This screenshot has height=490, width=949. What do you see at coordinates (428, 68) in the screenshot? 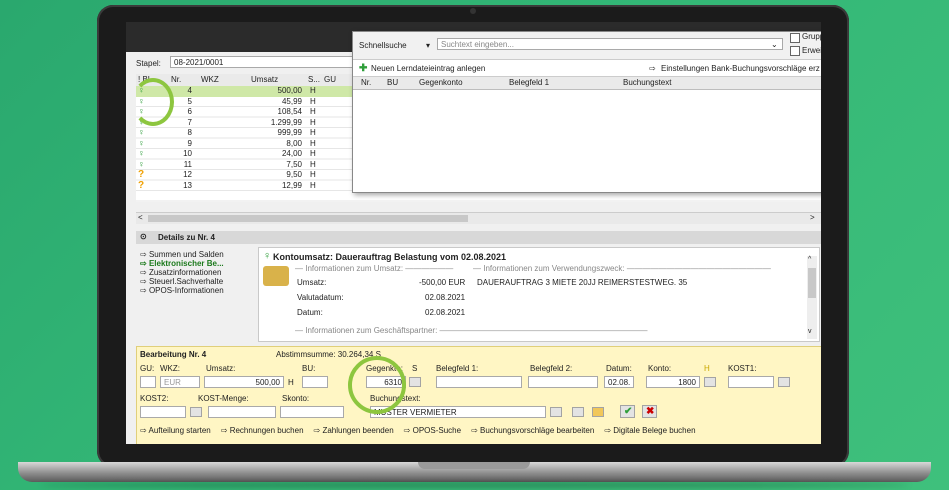
I see `new-entry-link: Neuen Lerndateieintrag anlegen` at bounding box center [428, 68].